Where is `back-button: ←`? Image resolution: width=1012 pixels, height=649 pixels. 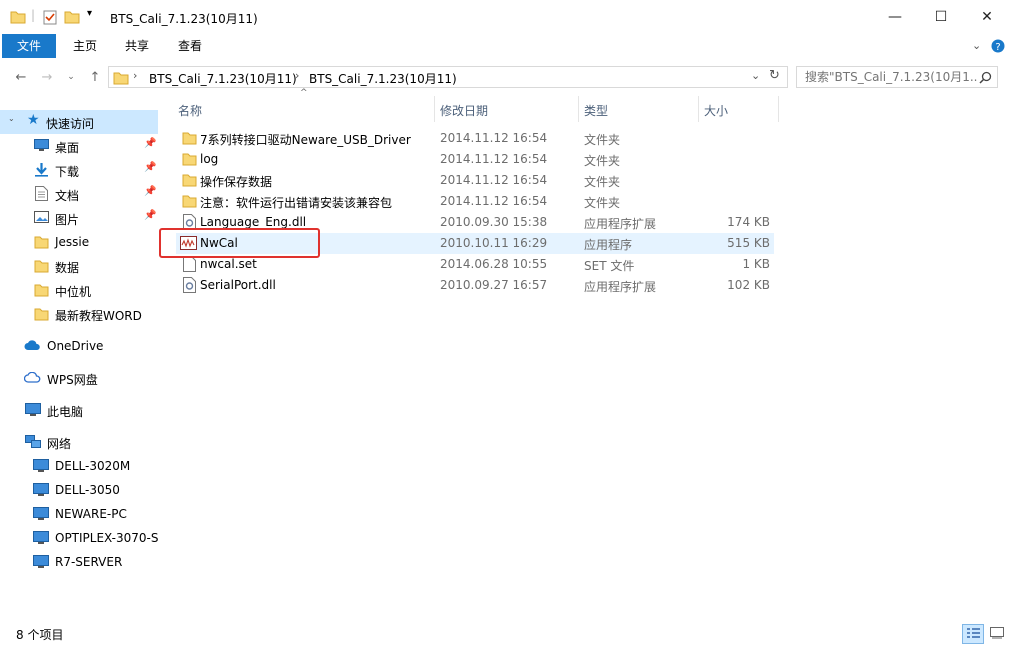 back-button: ← is located at coordinates (21, 77).